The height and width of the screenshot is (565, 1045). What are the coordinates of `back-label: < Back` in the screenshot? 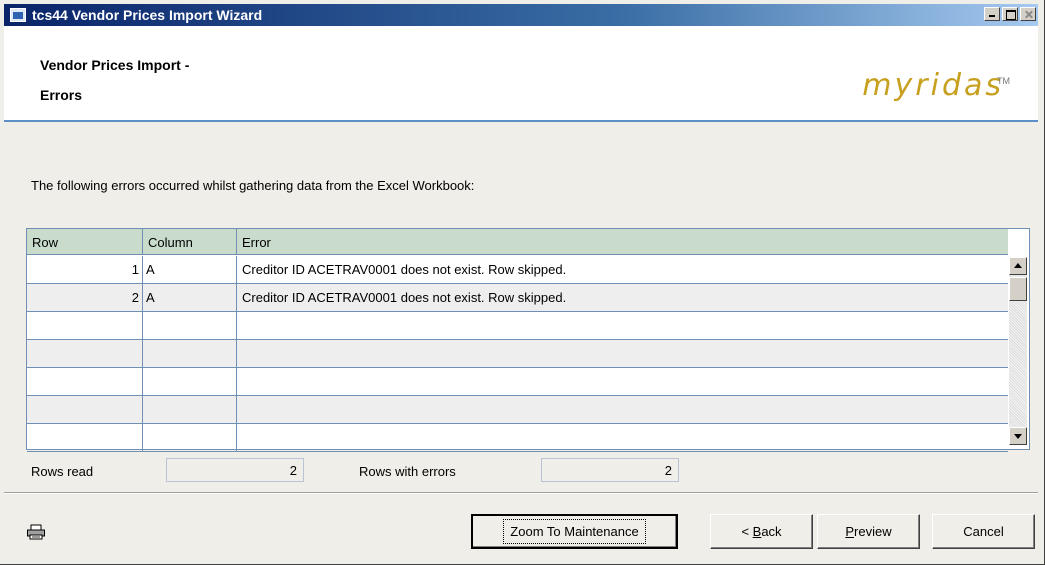 It's located at (761, 531).